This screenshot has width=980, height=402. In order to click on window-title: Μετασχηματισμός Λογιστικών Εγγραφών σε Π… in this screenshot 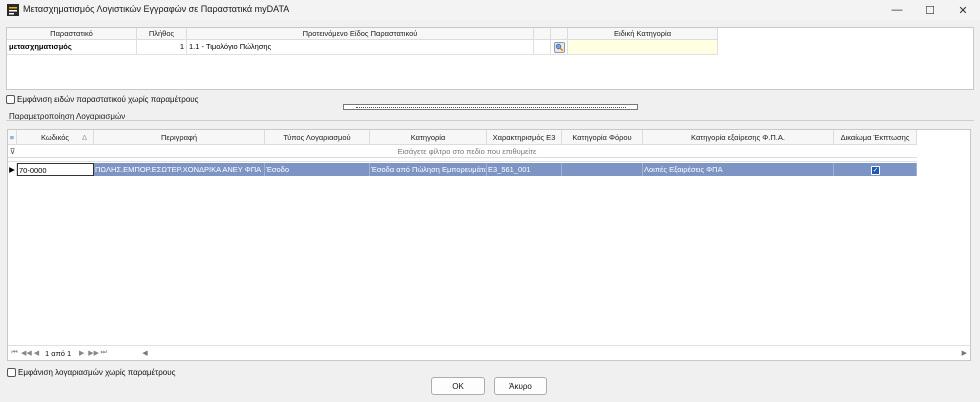, I will do `click(156, 9)`.